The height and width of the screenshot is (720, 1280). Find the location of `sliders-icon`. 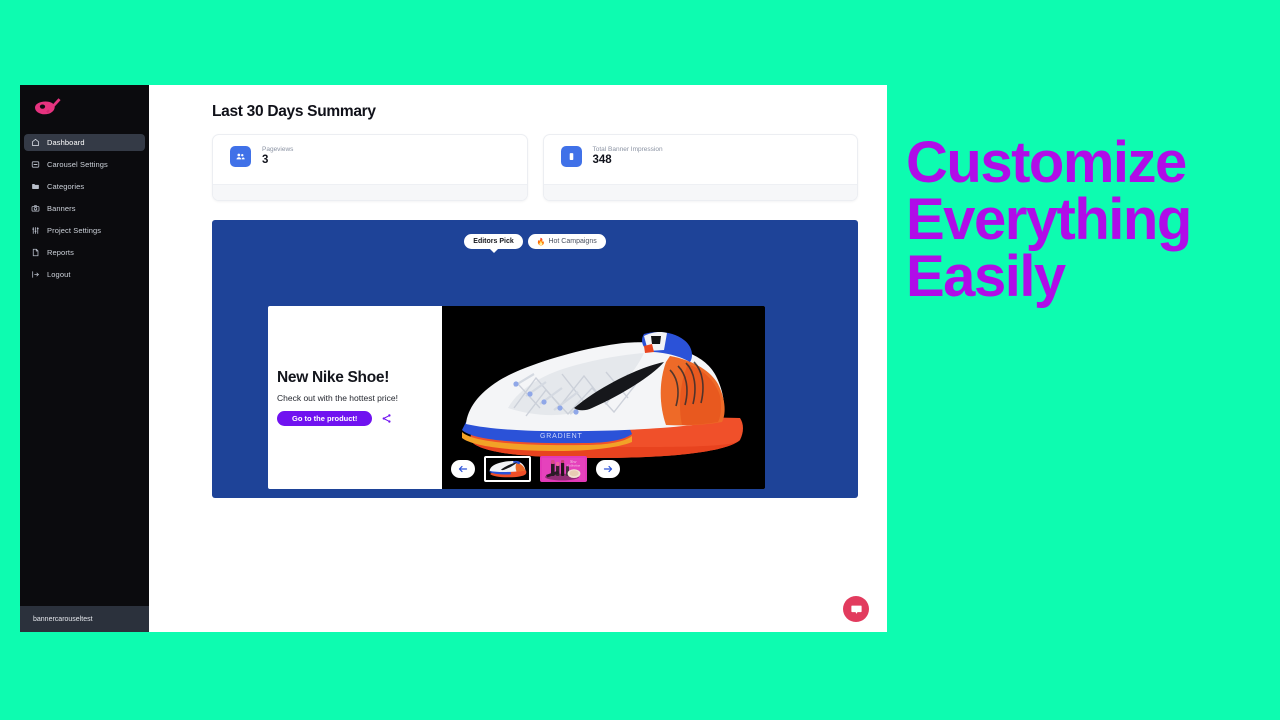

sliders-icon is located at coordinates (35, 231).